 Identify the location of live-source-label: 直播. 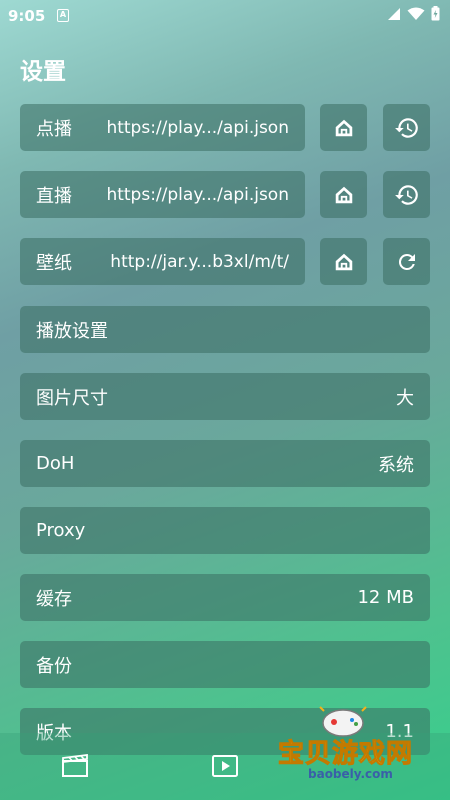
(54, 196).